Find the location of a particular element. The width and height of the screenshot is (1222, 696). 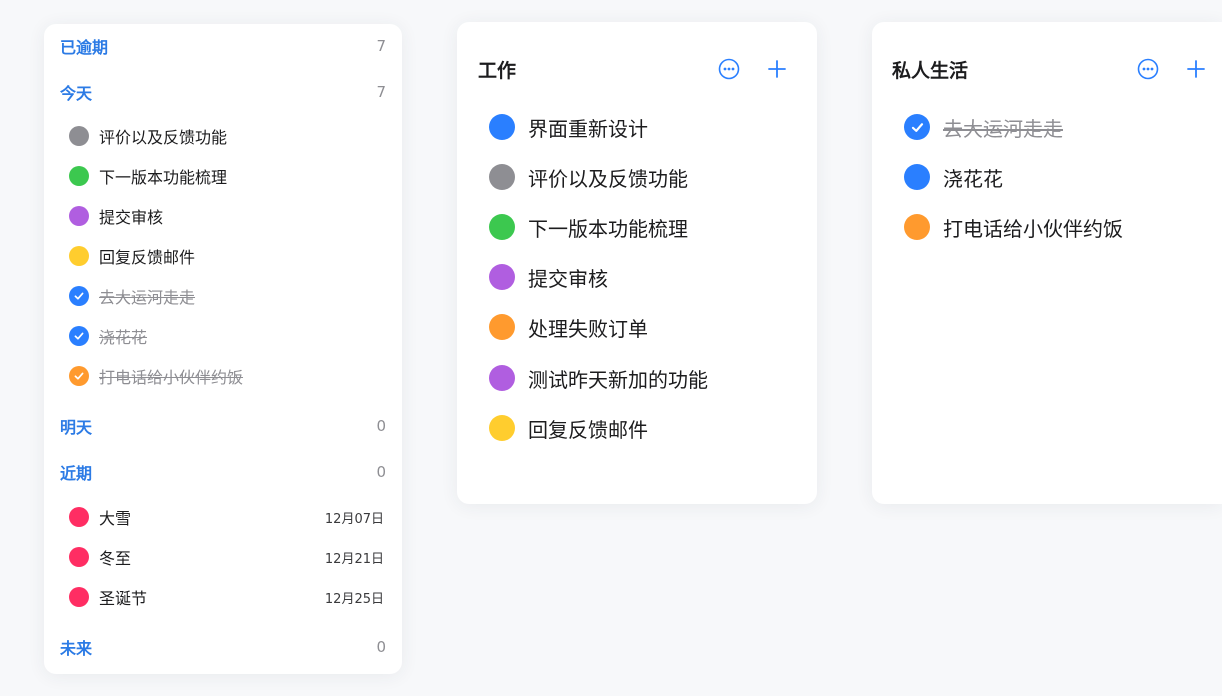

task-label: 处理失败订单 is located at coordinates (588, 328).